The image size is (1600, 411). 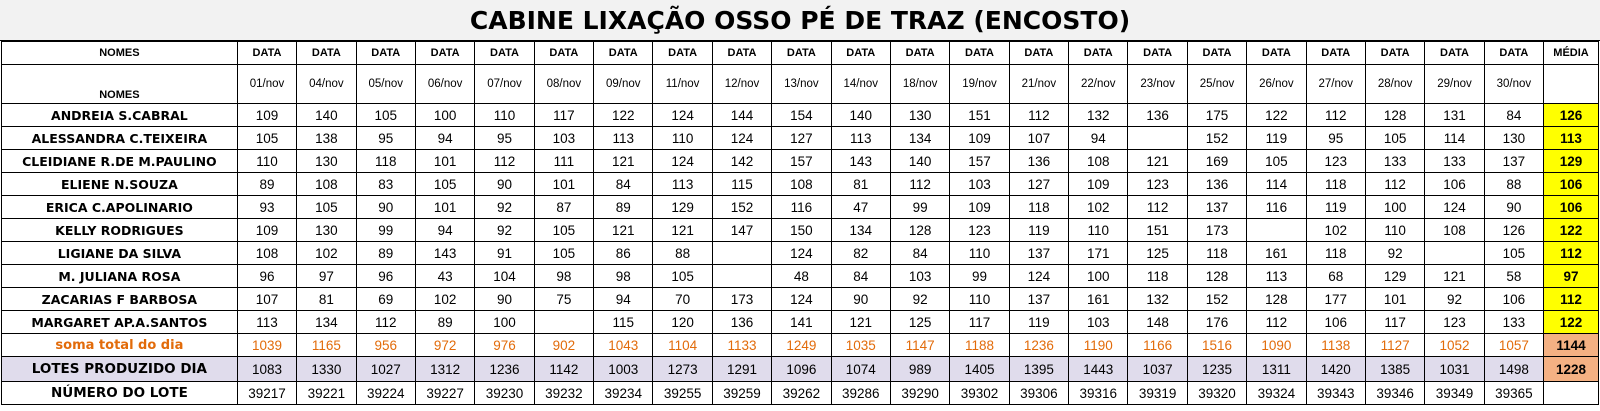 What do you see at coordinates (445, 393) in the screenshot?
I see `value-cell: 39227` at bounding box center [445, 393].